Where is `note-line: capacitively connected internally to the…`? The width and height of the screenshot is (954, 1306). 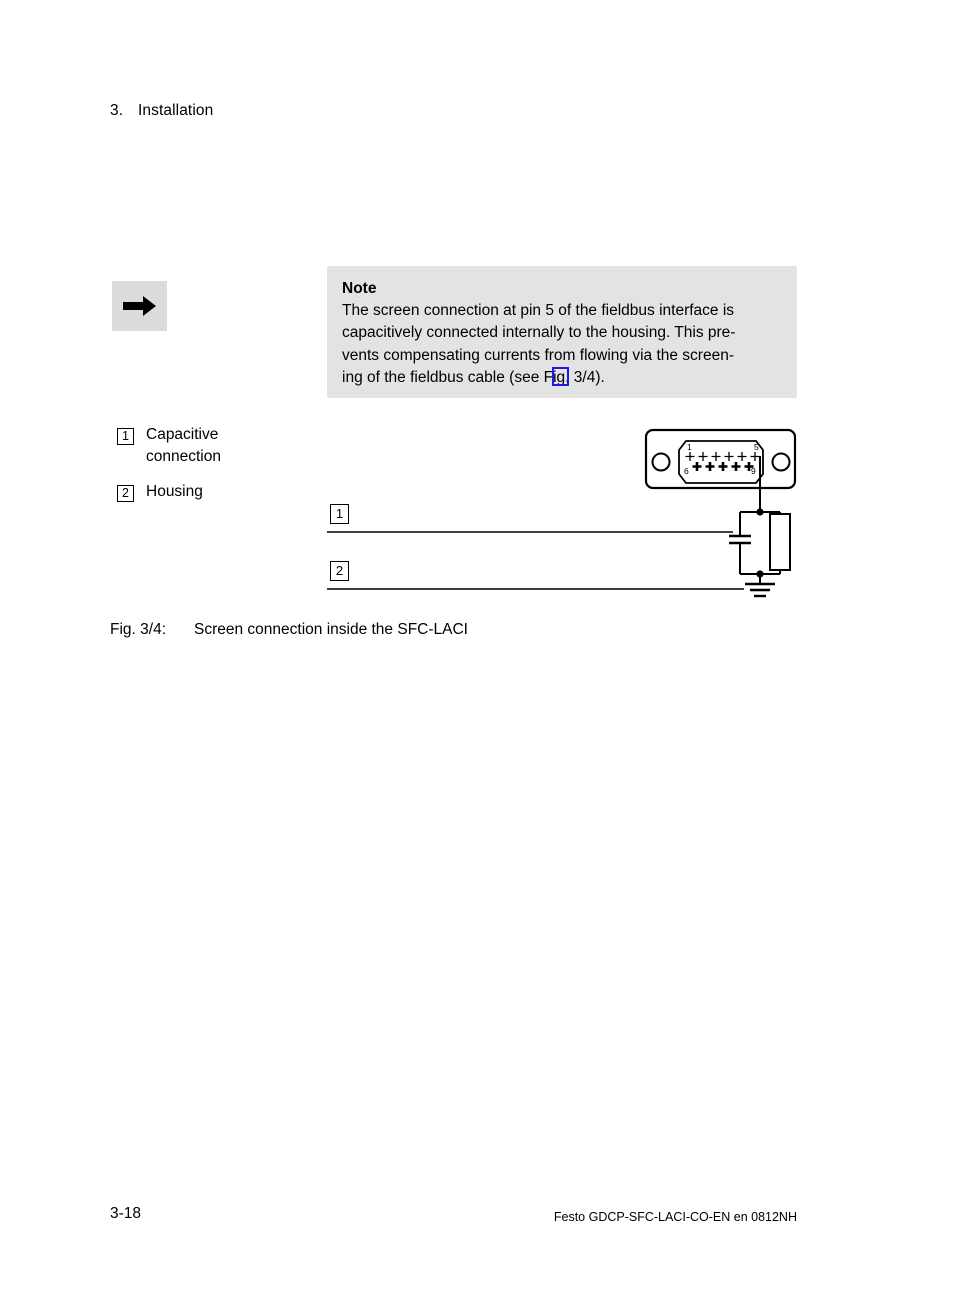 note-line: capacitively connected internally to the… is located at coordinates (539, 333).